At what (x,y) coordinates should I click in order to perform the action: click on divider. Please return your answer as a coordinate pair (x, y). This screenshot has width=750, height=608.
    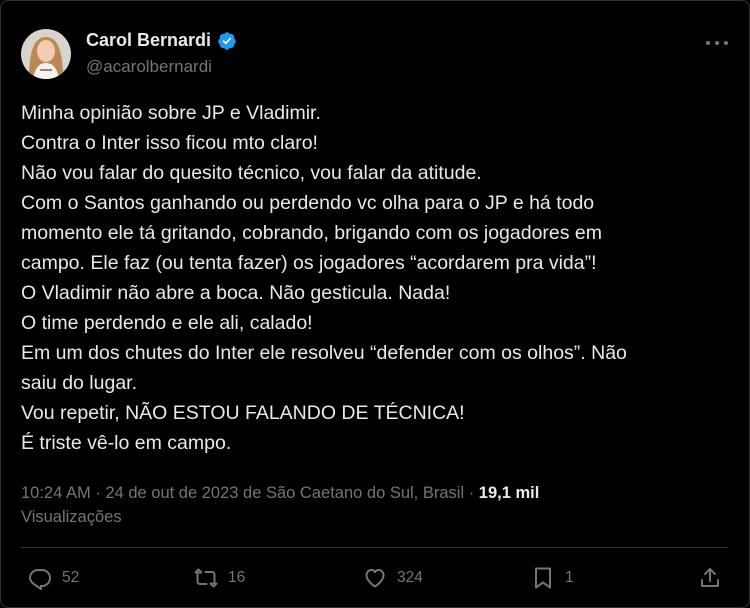
    Looking at the image, I should click on (374, 547).